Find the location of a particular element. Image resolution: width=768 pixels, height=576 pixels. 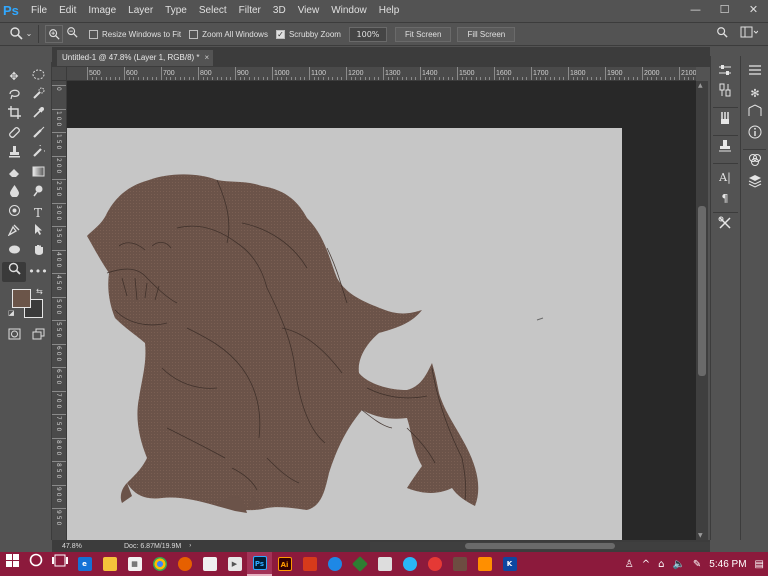

menu-file: File is located at coordinates (39, 10).